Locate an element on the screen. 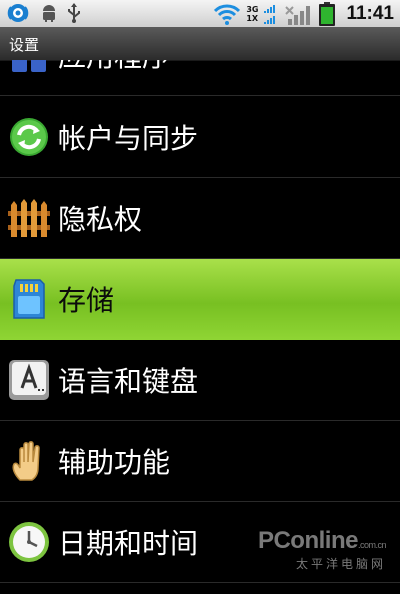  settings-item-label: 日期和时间 is located at coordinates (128, 543).